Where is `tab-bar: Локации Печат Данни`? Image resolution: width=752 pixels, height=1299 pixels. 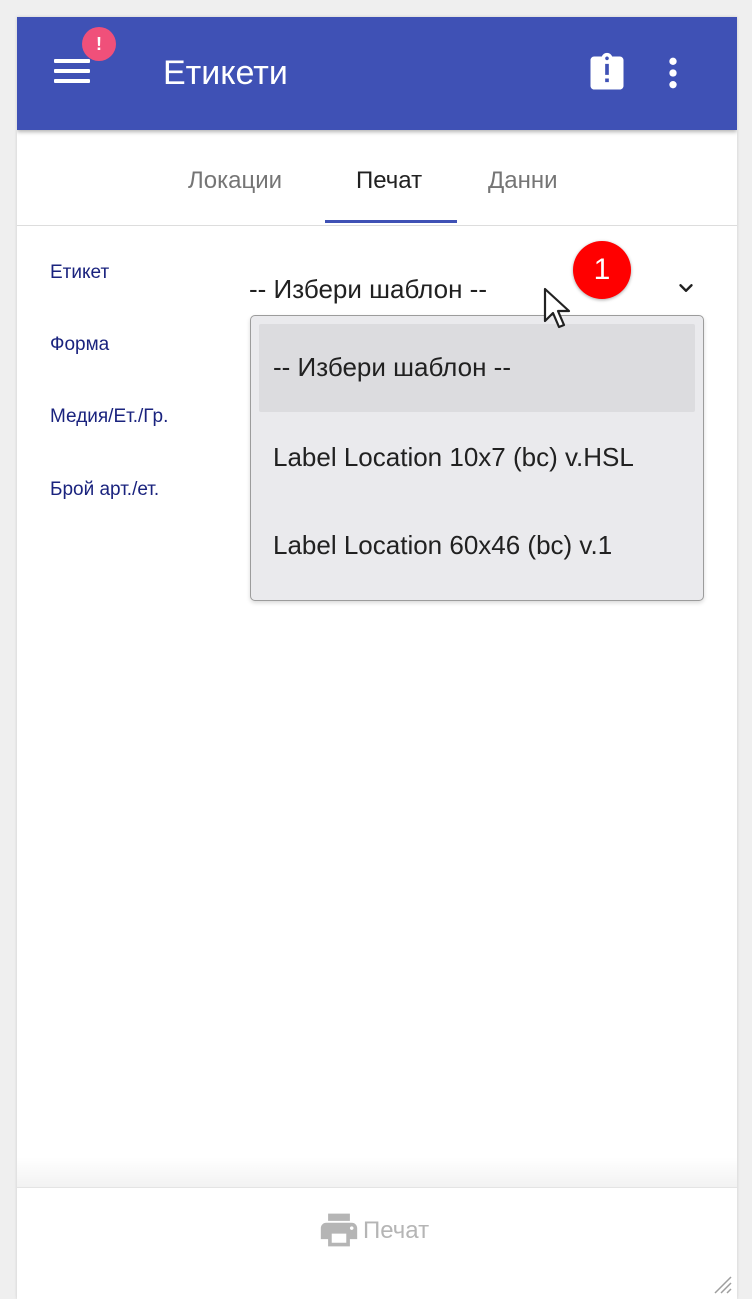
tab-bar: Локации Печат Данни is located at coordinates (377, 178).